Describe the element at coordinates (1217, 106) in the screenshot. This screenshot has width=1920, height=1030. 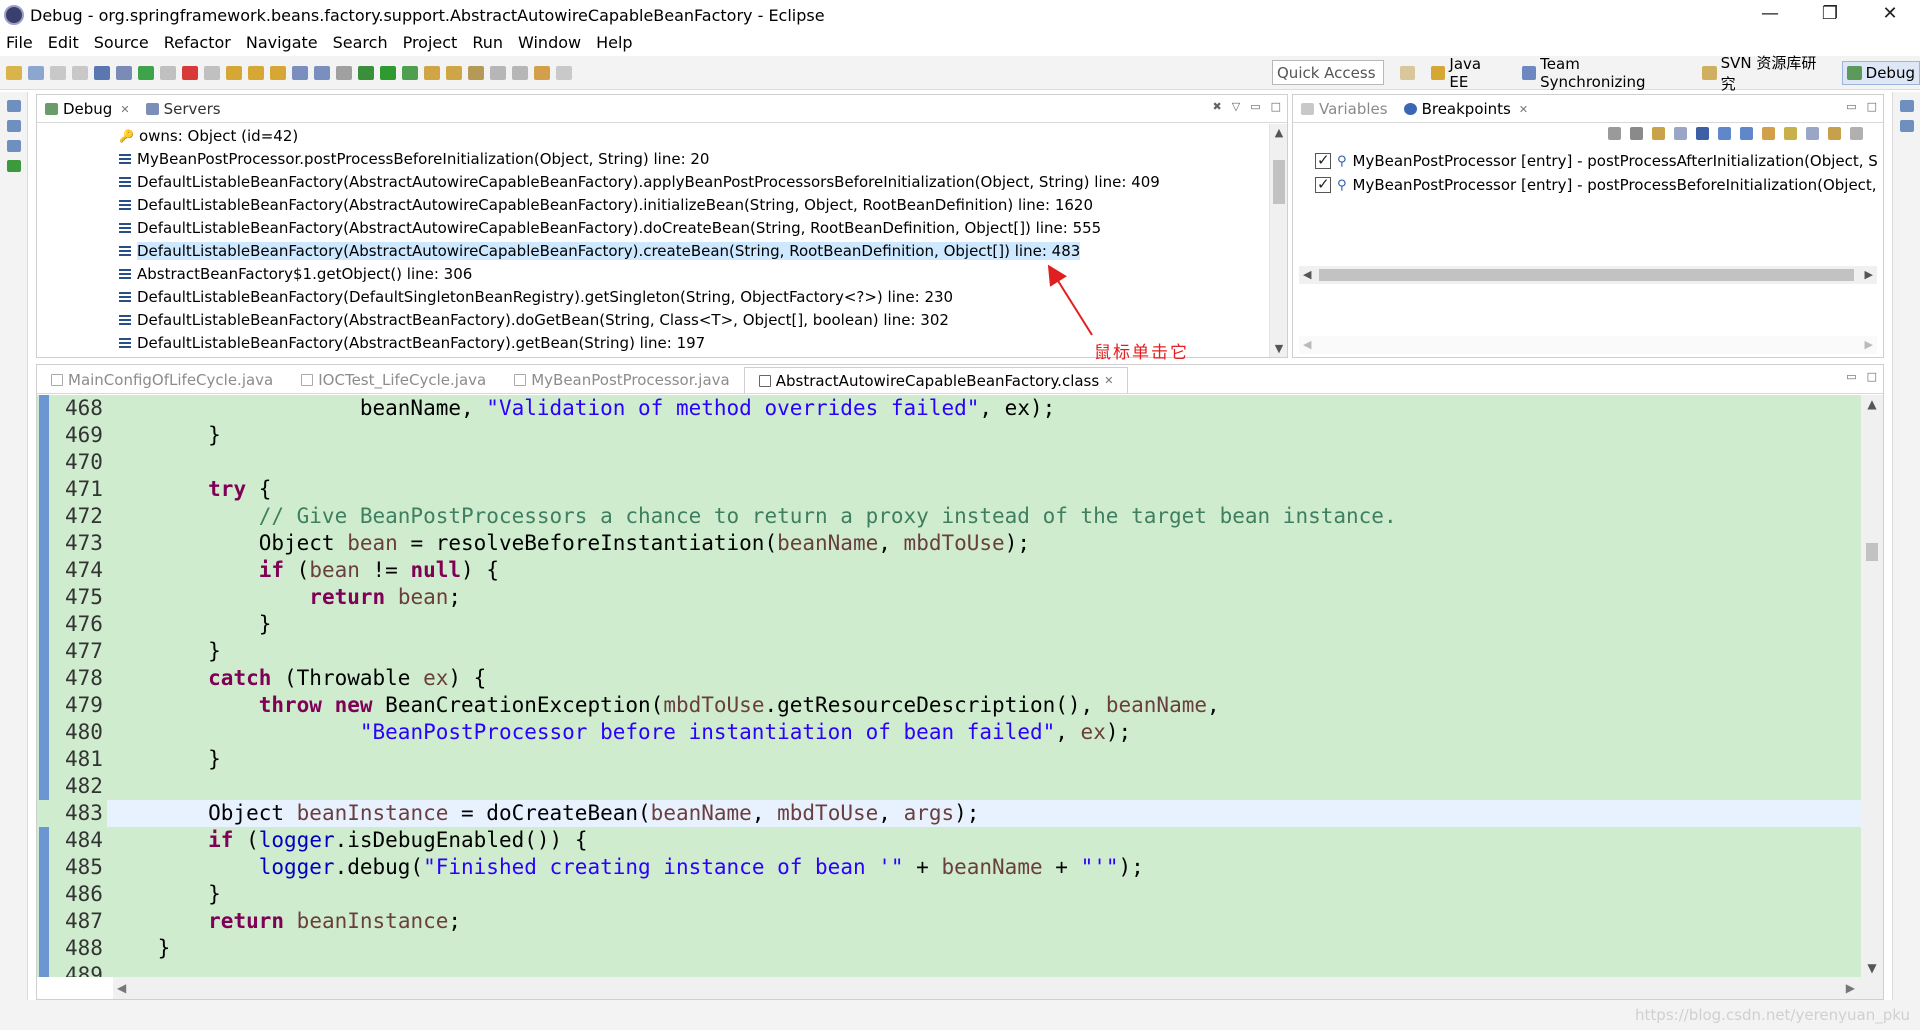
I see `remove-terminated-icon: ✖` at that location.